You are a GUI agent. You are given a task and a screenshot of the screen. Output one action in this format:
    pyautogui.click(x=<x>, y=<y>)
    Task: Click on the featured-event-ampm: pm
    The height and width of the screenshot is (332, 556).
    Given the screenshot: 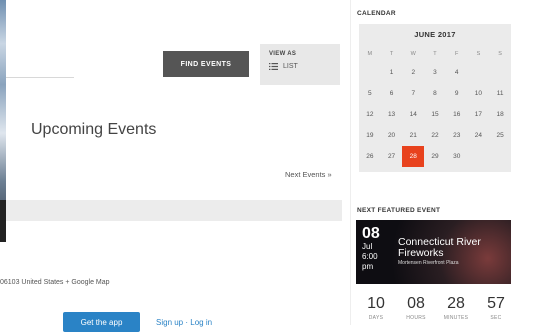 What is the action you would take?
    pyautogui.click(x=368, y=266)
    